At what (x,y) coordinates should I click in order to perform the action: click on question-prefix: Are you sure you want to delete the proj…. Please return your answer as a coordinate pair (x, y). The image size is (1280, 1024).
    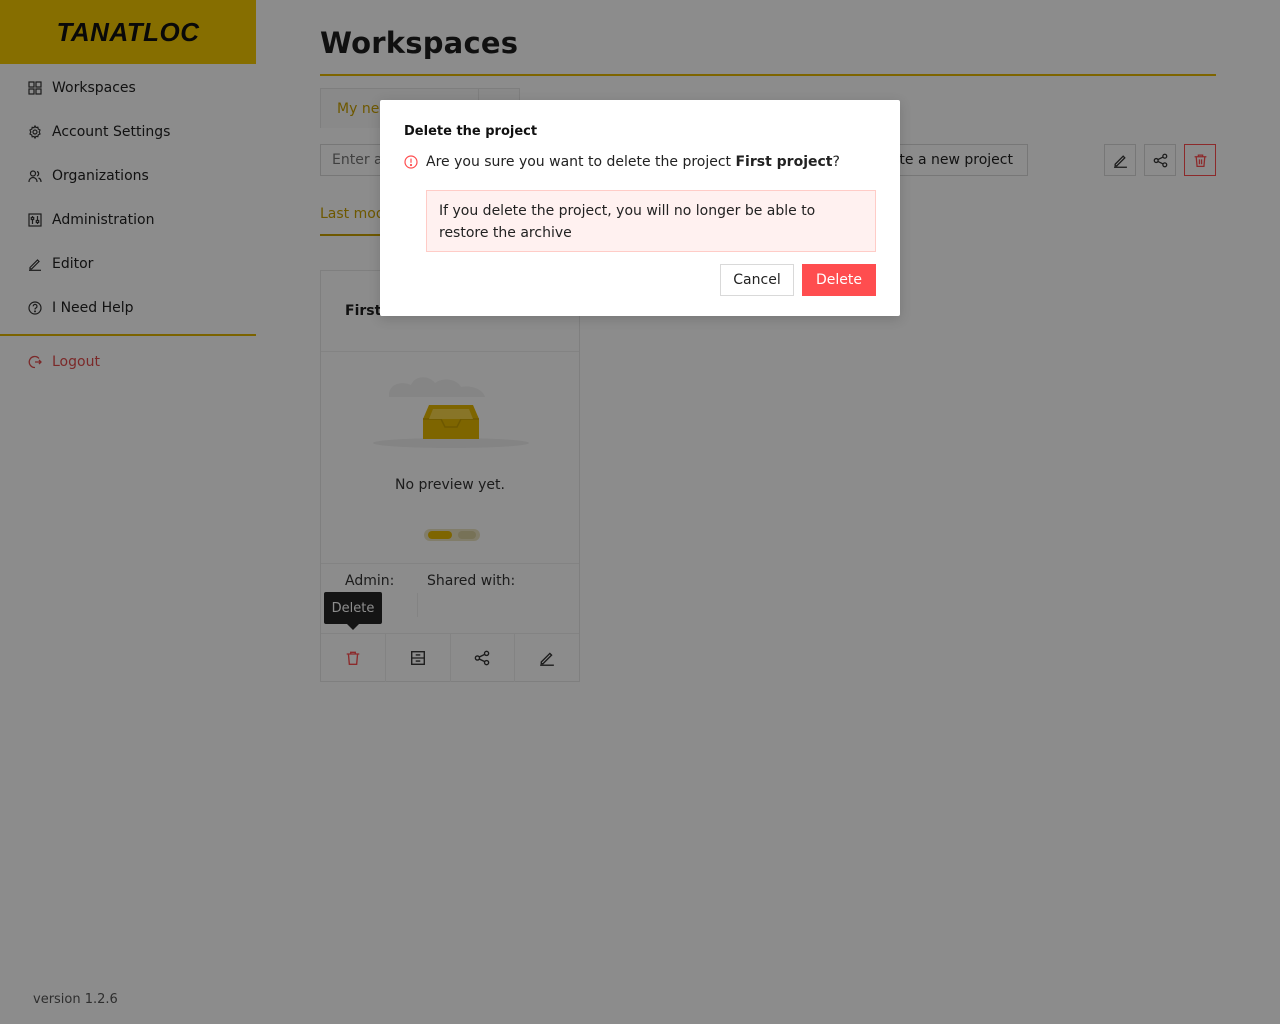
    Looking at the image, I should click on (581, 162).